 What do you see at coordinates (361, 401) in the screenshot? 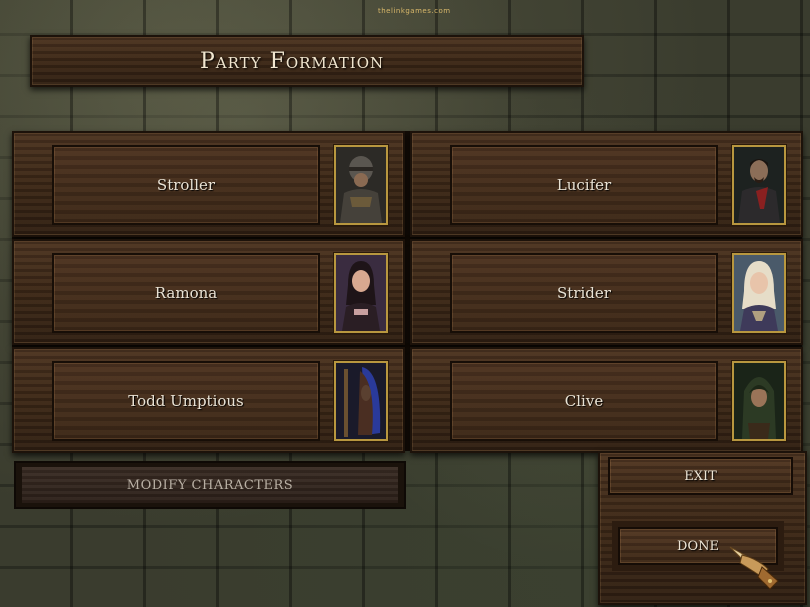
I see `hooded-figure-portrait-icon` at bounding box center [361, 401].